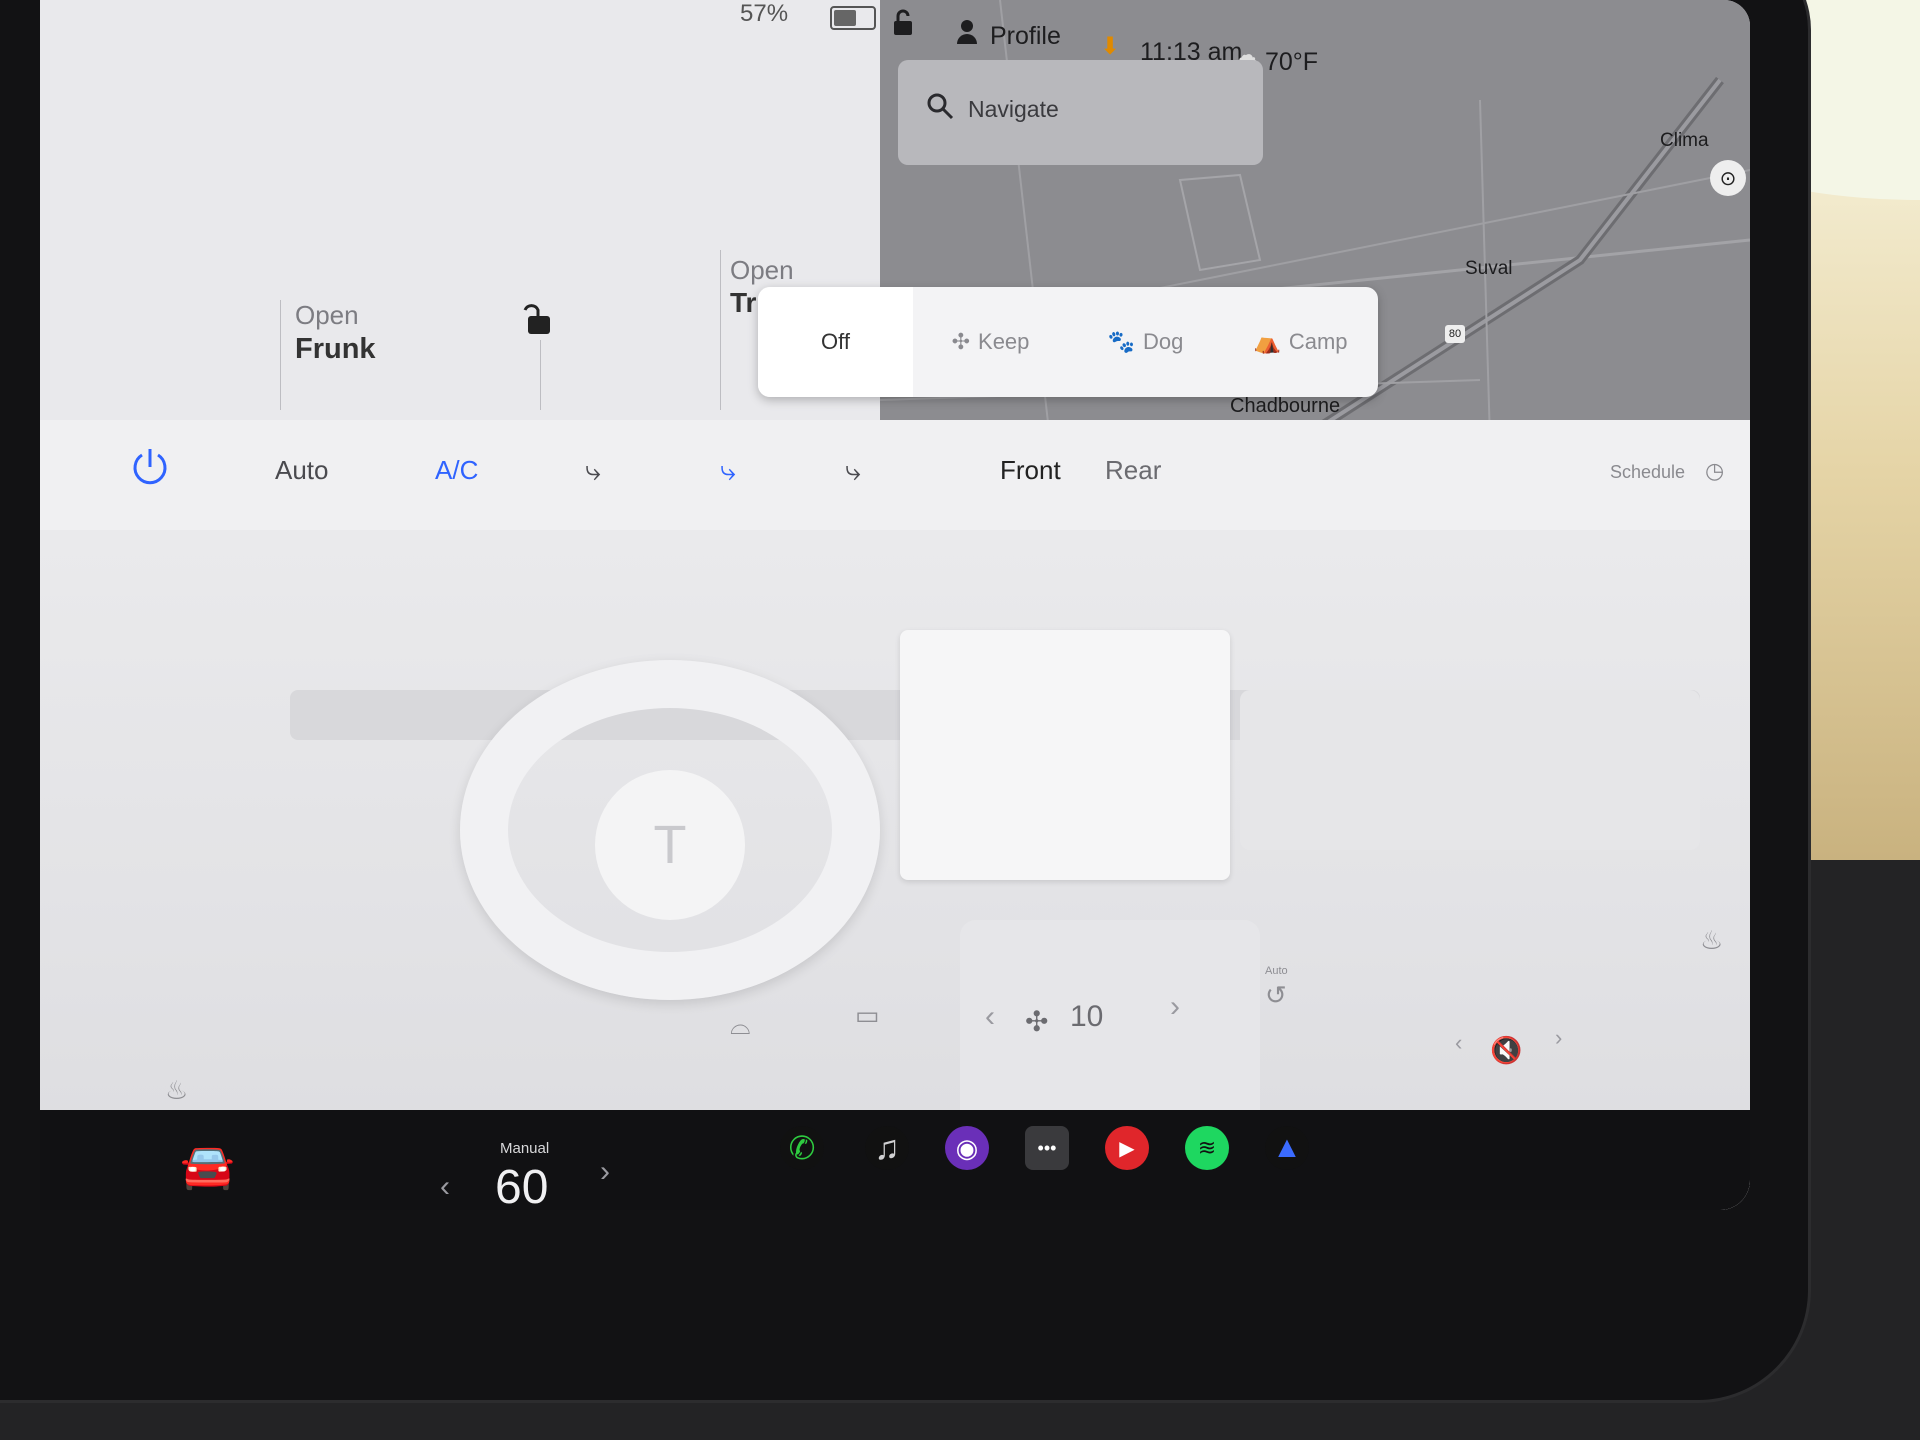 This screenshot has height=1440, width=1920. What do you see at coordinates (593, 471) in the screenshot?
I see `airflow-face-icon: ⤷` at bounding box center [593, 471].